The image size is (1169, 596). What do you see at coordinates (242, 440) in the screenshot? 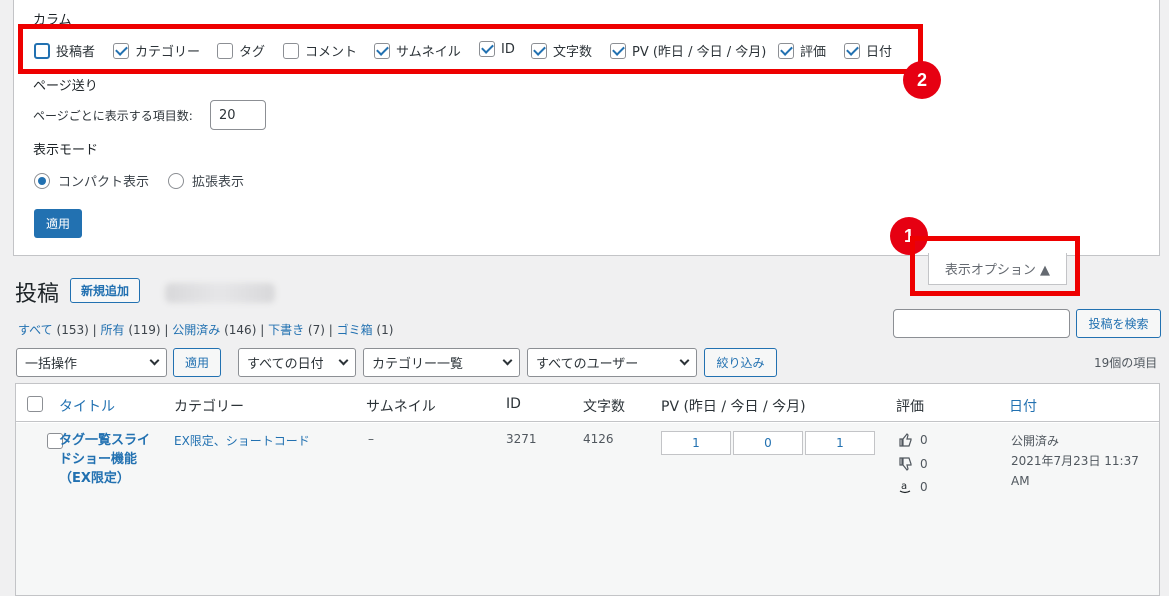
I see `row-category: EX限定、ショートコード` at bounding box center [242, 440].